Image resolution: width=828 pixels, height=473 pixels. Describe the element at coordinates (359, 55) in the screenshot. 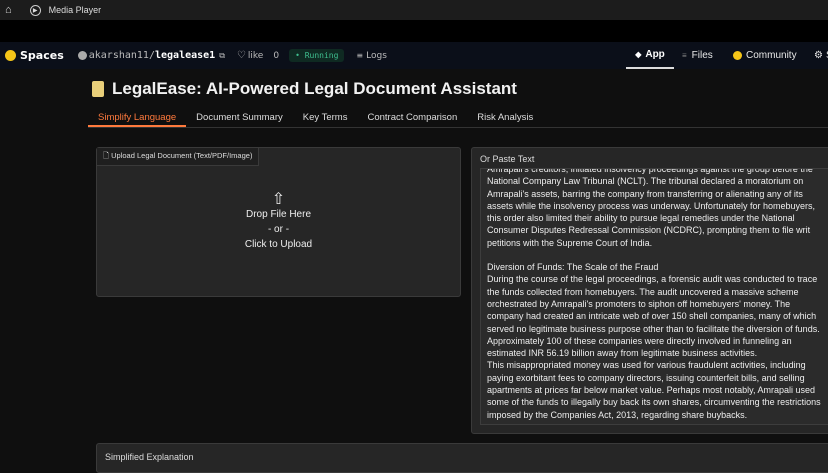

I see `logs-icon: ≡` at that location.